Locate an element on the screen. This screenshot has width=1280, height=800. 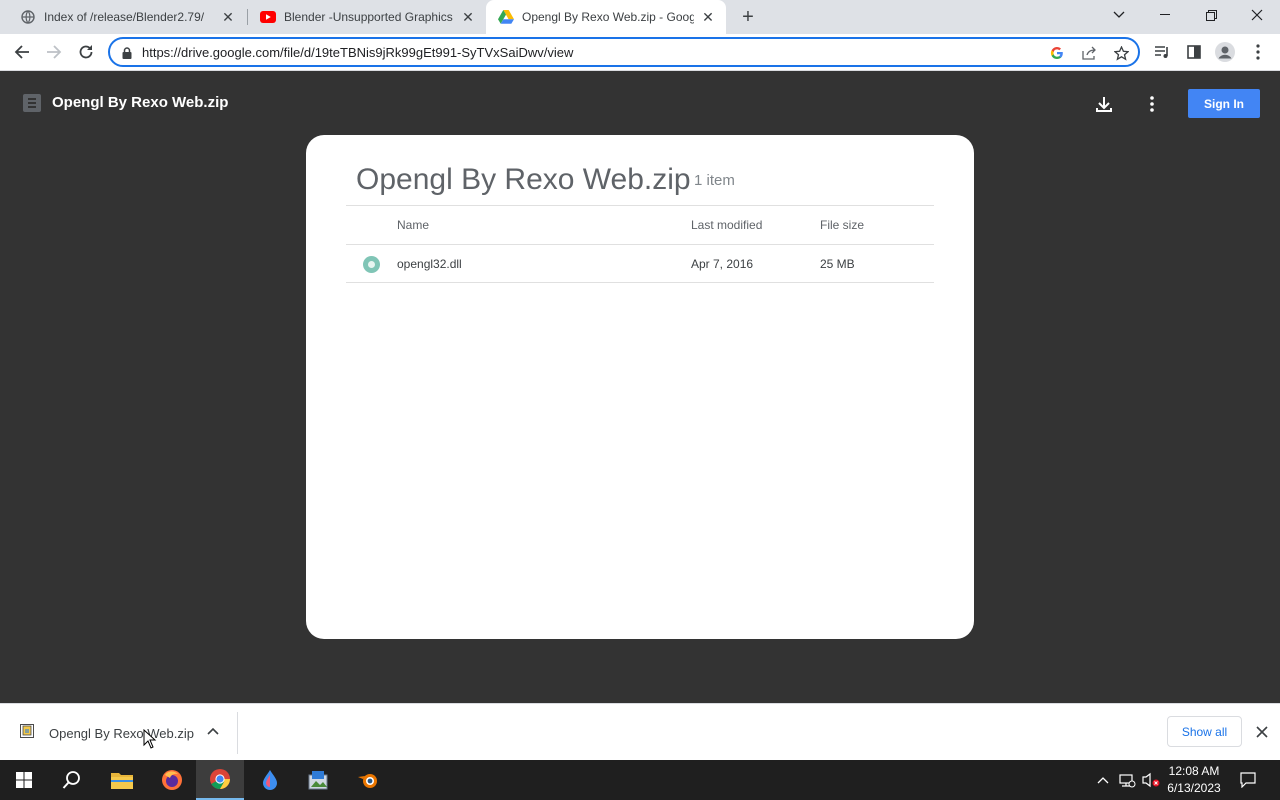
close-shelf-button is located at coordinates (1262, 732).